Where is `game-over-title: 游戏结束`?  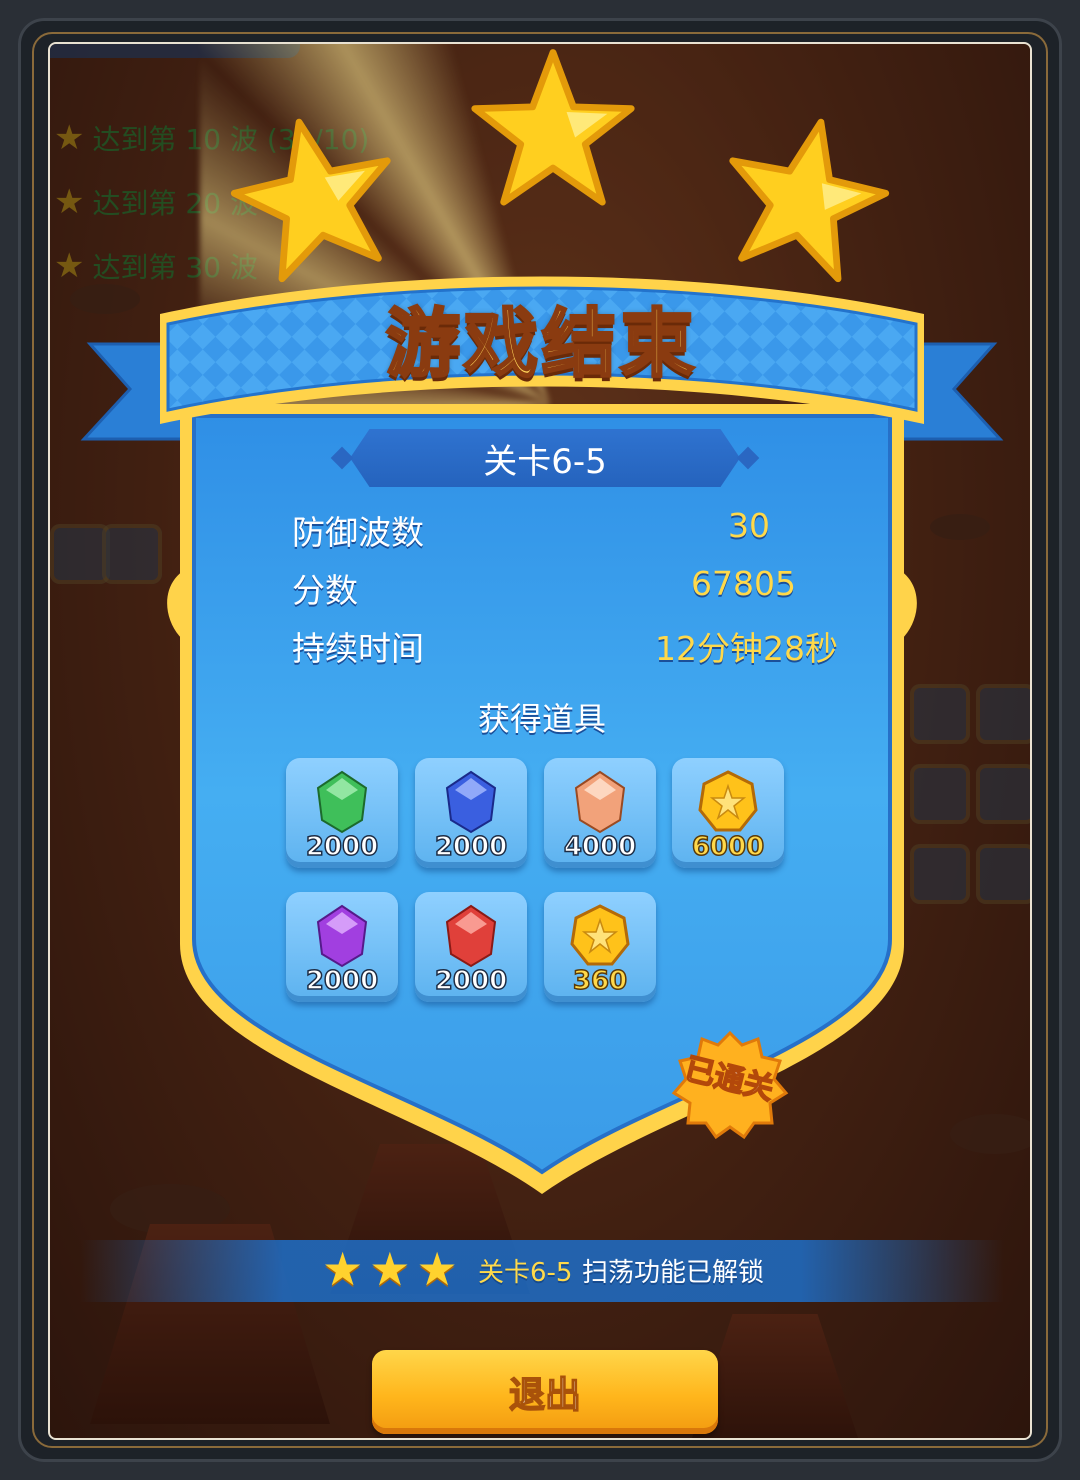
game-over-title: 游戏结束 is located at coordinates (541, 344).